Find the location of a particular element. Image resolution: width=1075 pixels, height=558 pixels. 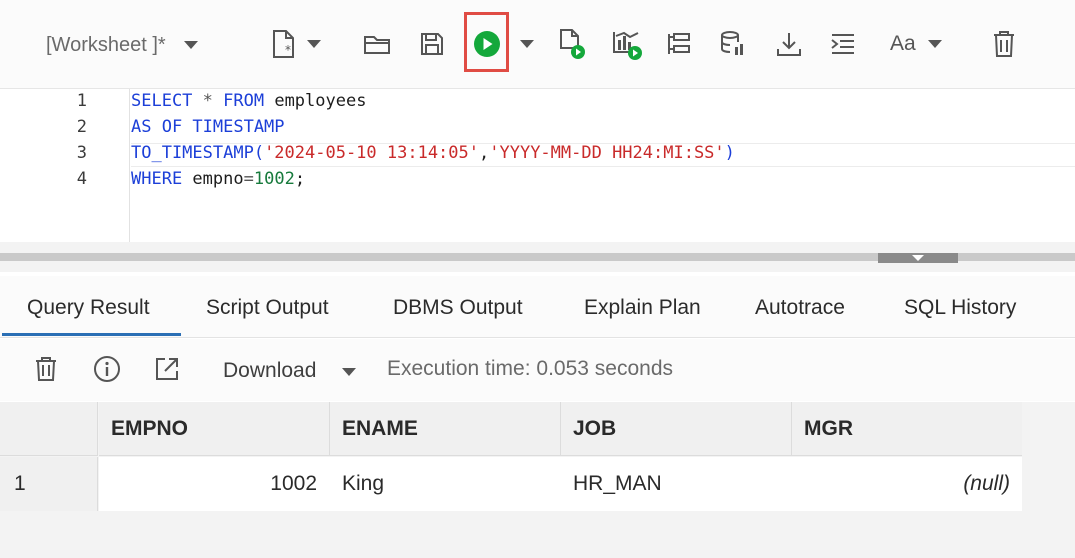

tab-dbms-output: DBMS Output is located at coordinates (458, 308).